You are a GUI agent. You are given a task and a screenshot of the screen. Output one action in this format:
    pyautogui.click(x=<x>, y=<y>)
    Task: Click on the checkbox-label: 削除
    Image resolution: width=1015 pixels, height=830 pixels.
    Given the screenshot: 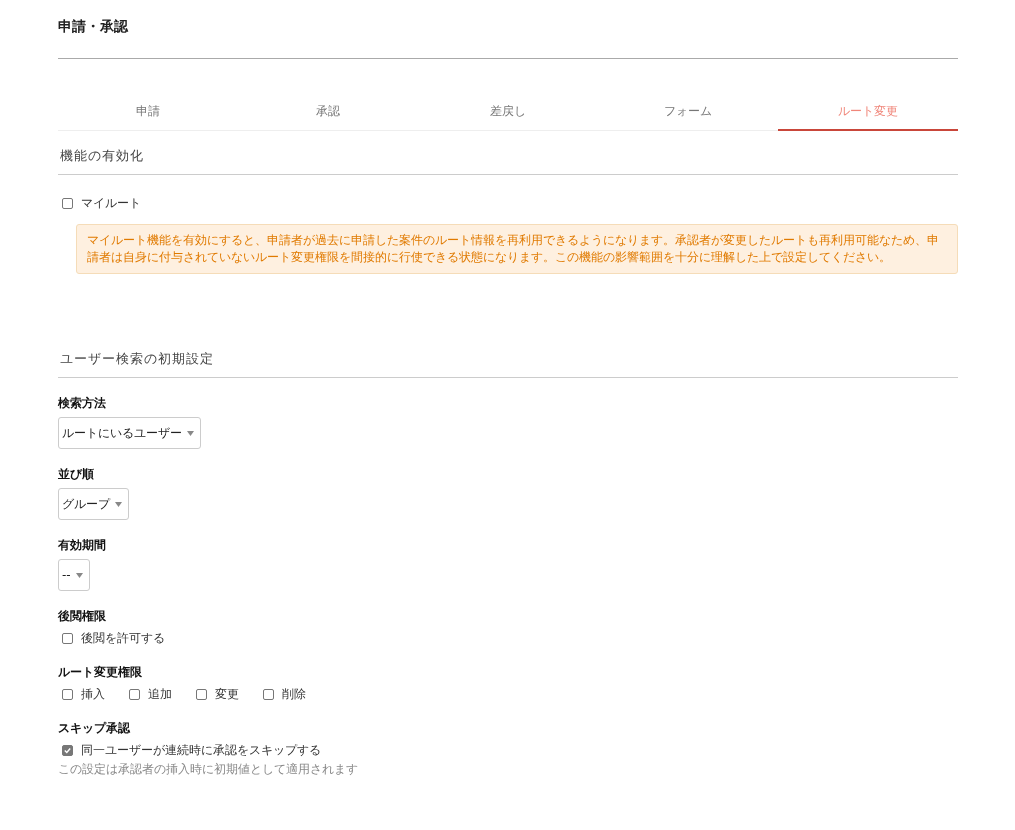 What is the action you would take?
    pyautogui.click(x=294, y=694)
    